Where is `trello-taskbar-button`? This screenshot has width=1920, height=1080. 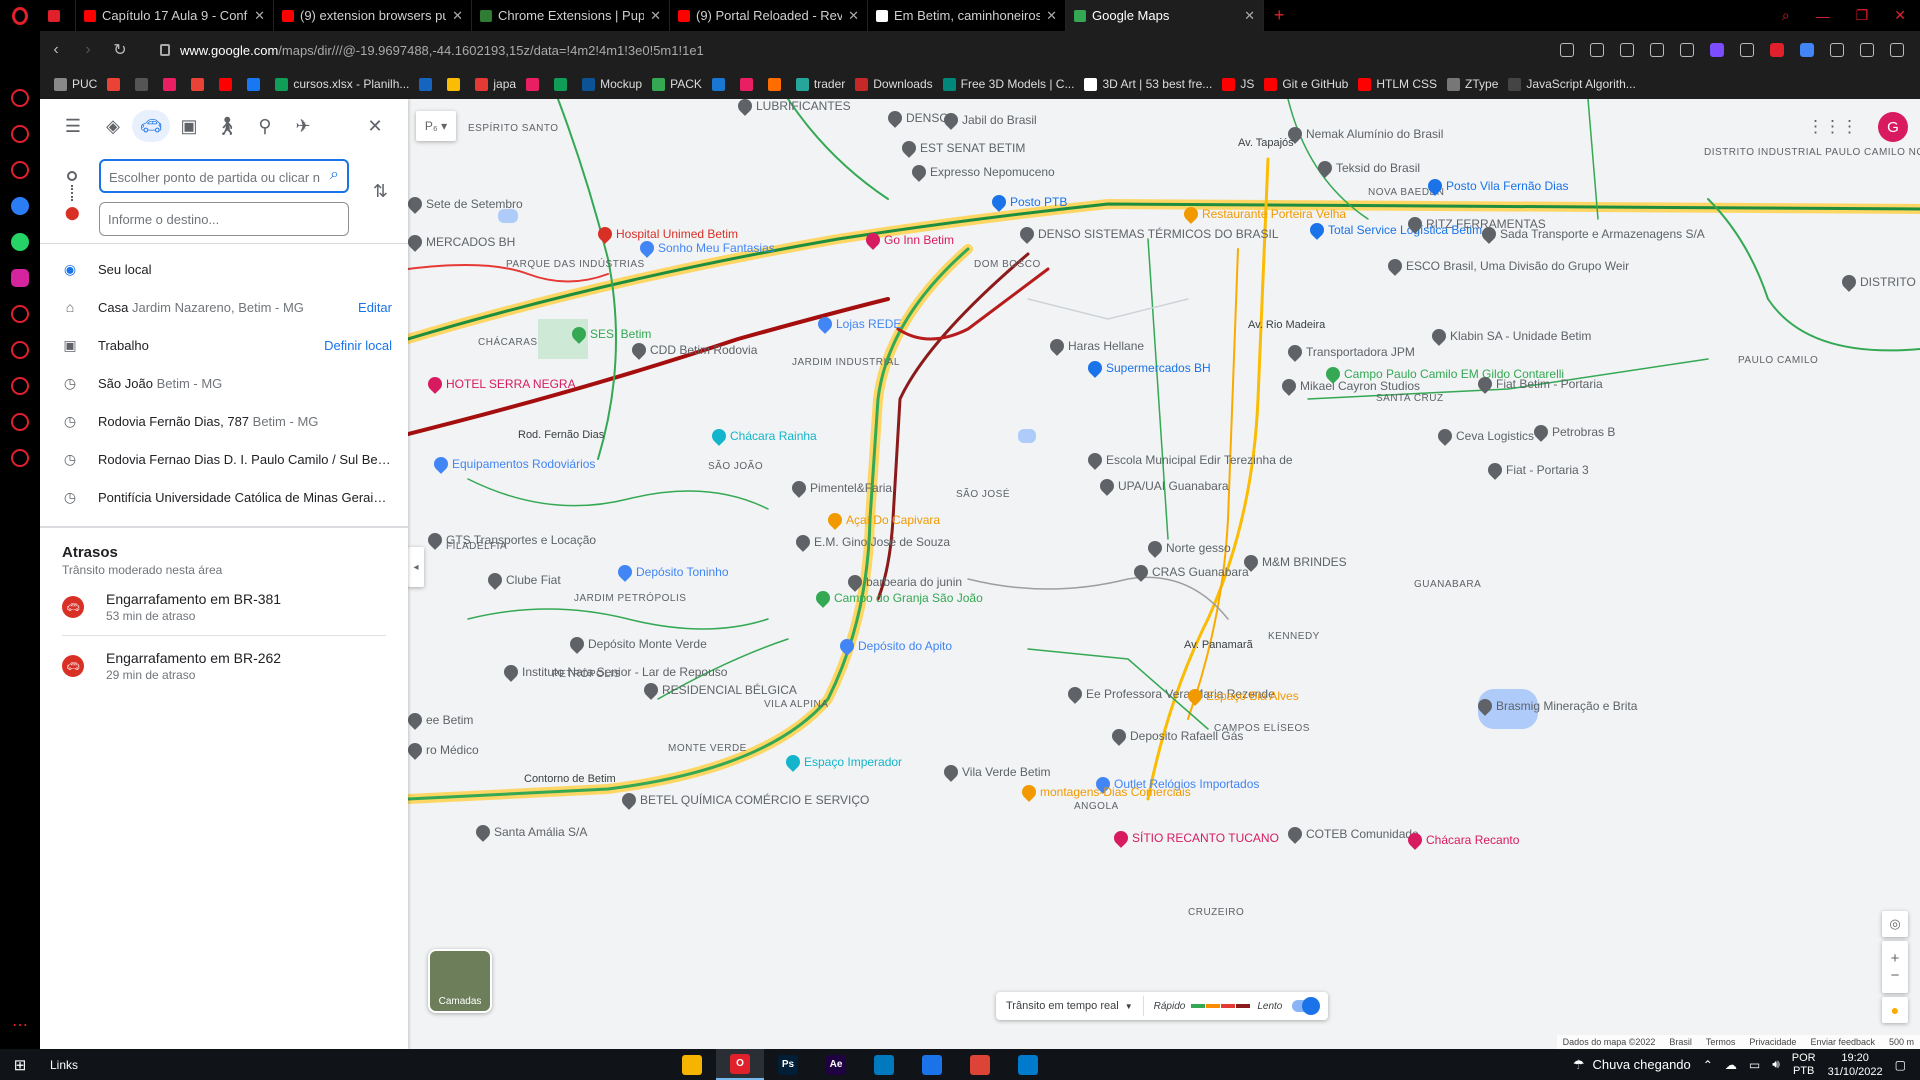
trello-taskbar-button is located at coordinates (884, 1064).